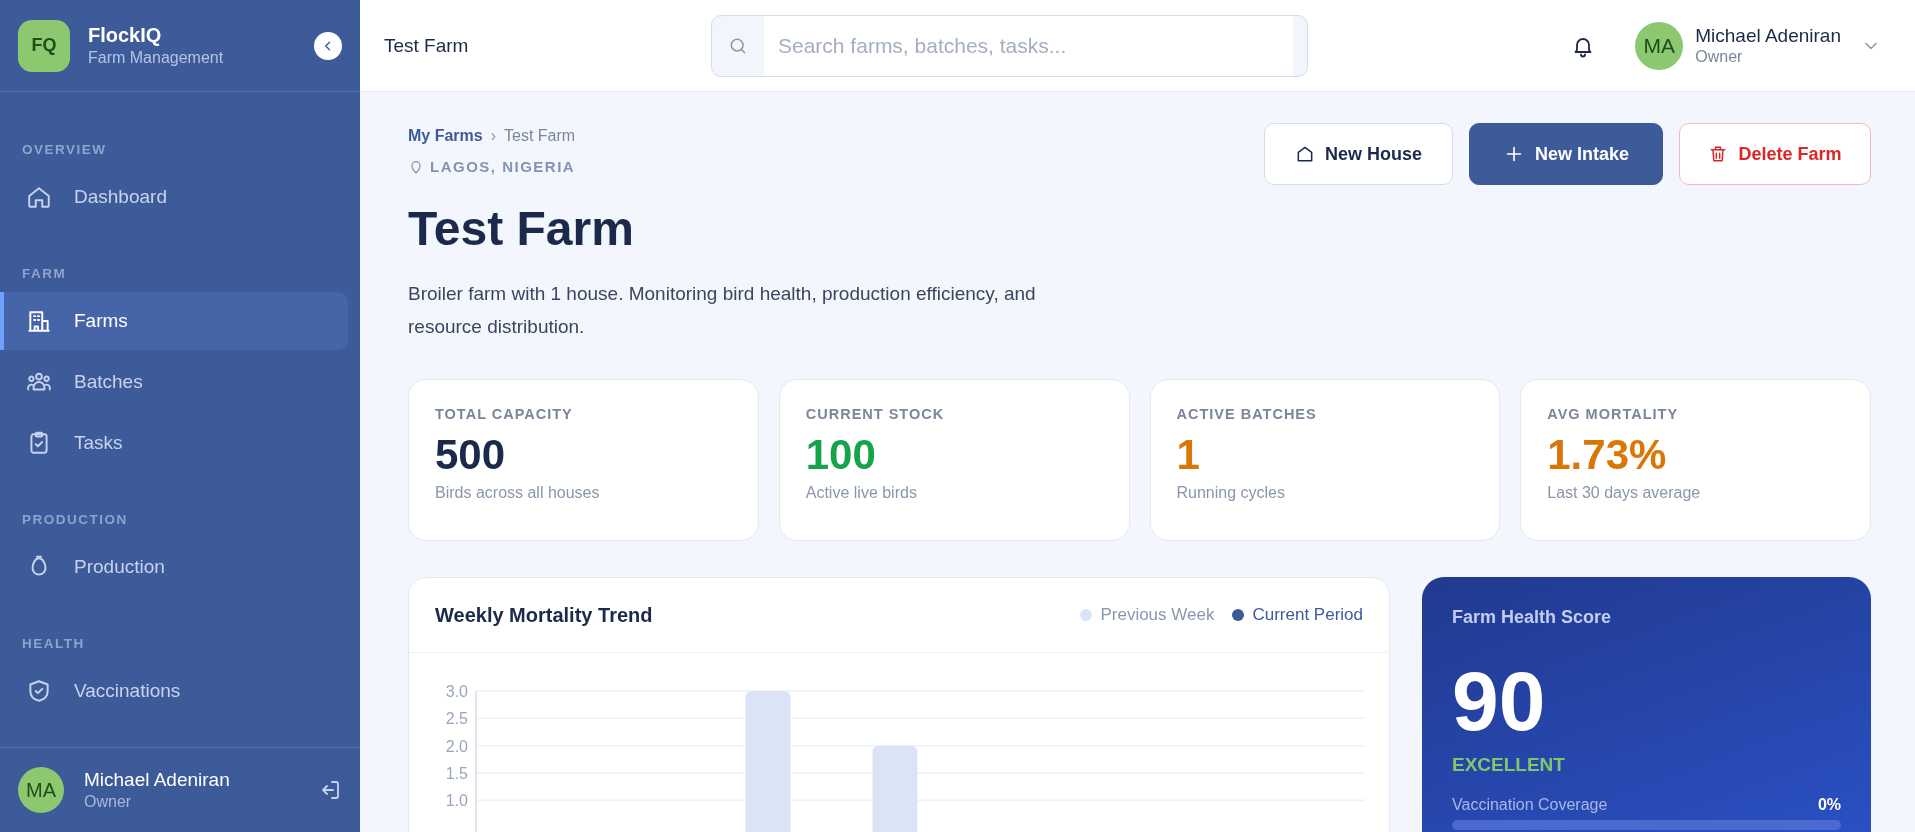 The width and height of the screenshot is (1915, 832). What do you see at coordinates (44, 45) in the screenshot?
I see `logo-badge: FQ` at bounding box center [44, 45].